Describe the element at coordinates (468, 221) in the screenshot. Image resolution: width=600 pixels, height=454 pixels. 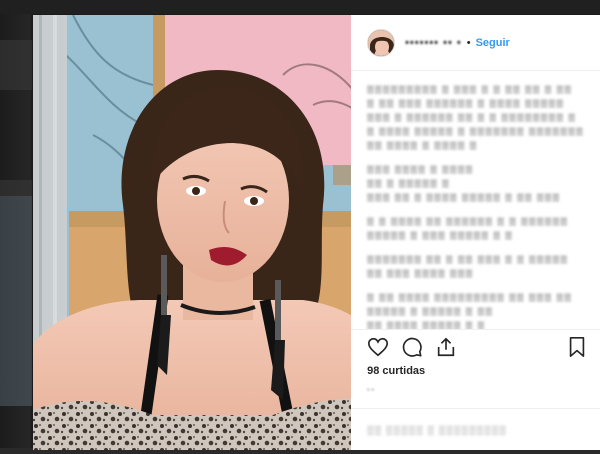
I see `comment-line: ▒ ▒ ▒▒▒▒ ▒▒ ▒▒▒▒▒▒ ▒ ▒ ▒▒▒▒▒▒` at that location.